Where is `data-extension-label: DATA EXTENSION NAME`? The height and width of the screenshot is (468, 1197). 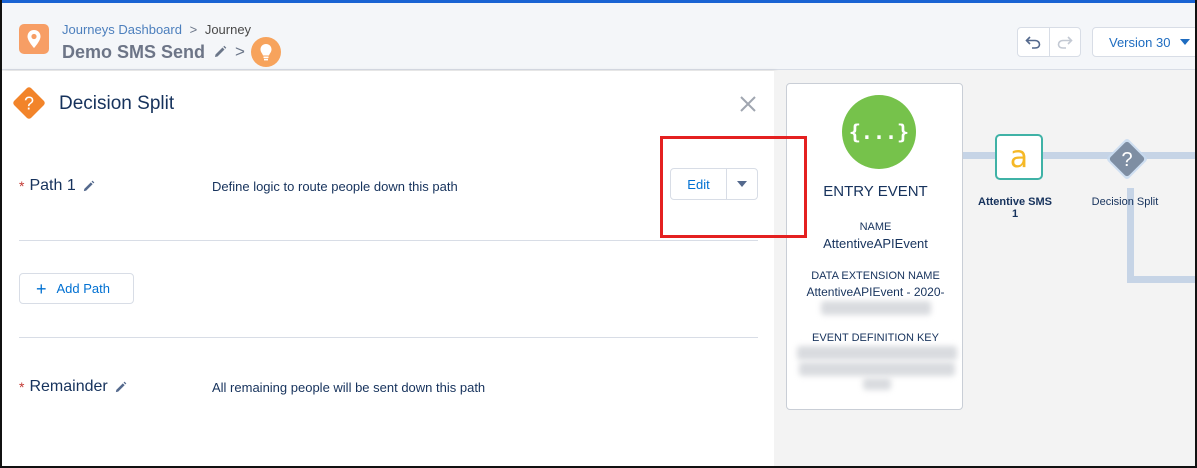
data-extension-label: DATA EXTENSION NAME is located at coordinates (875, 276).